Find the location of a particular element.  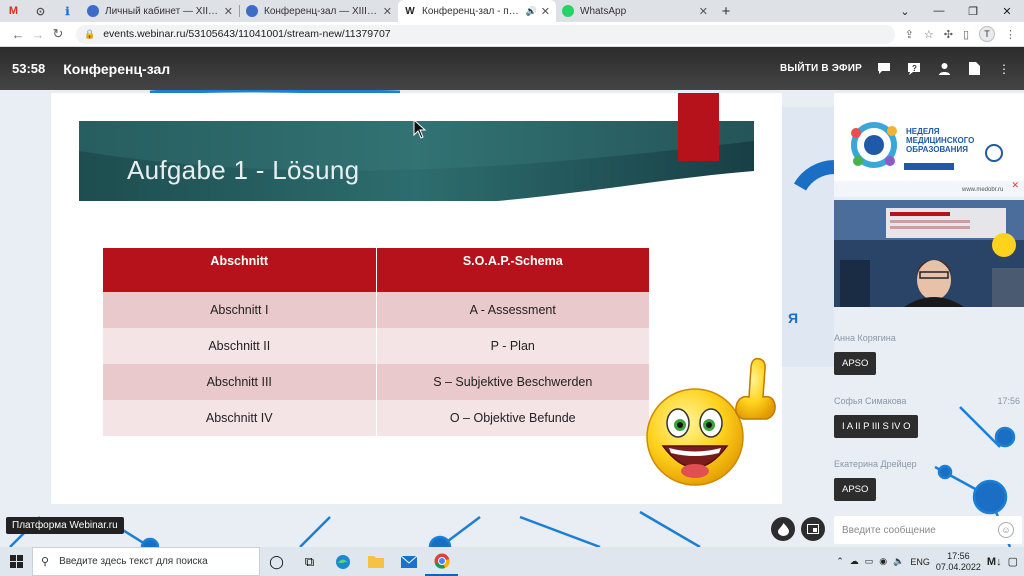

browser-tab: Личный кабинет — XIII Общерос ✕ is located at coordinates (160, 11).